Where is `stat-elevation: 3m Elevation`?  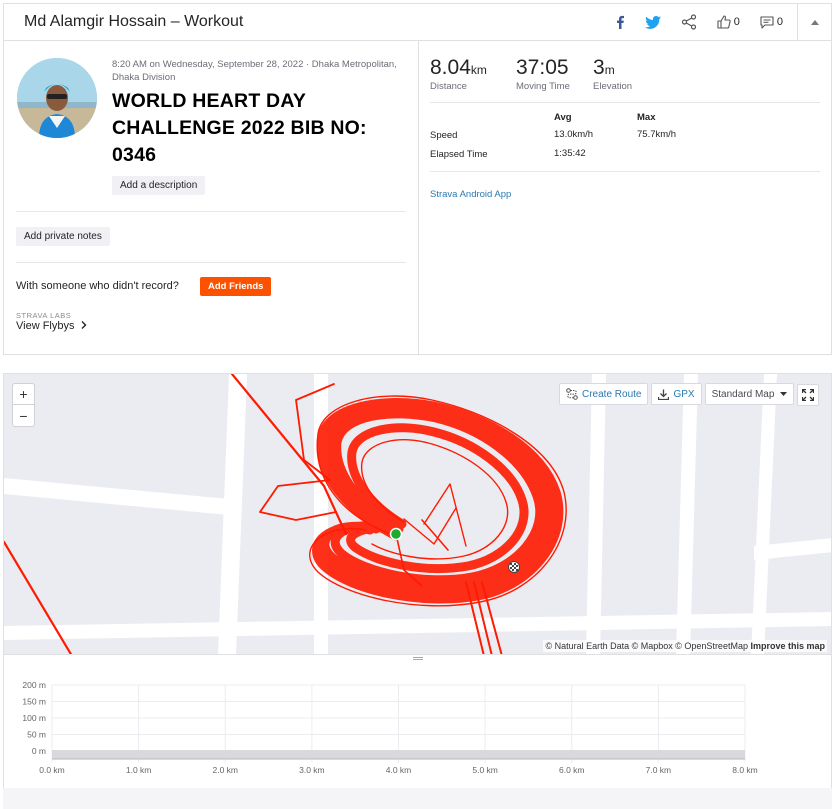
stat-elevation: 3m Elevation is located at coordinates (612, 74).